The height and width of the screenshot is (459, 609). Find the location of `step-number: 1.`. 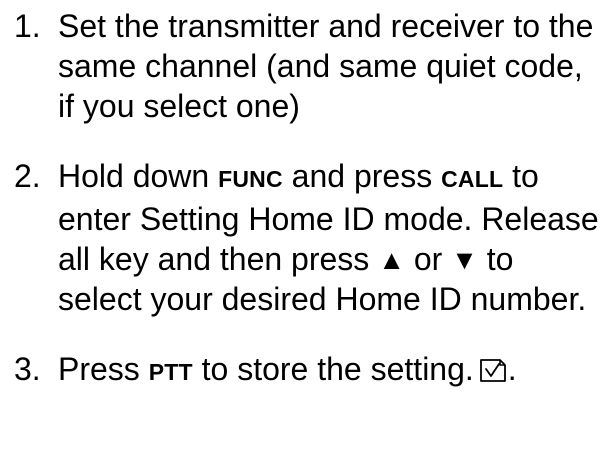

step-number: 1. is located at coordinates (27, 26).